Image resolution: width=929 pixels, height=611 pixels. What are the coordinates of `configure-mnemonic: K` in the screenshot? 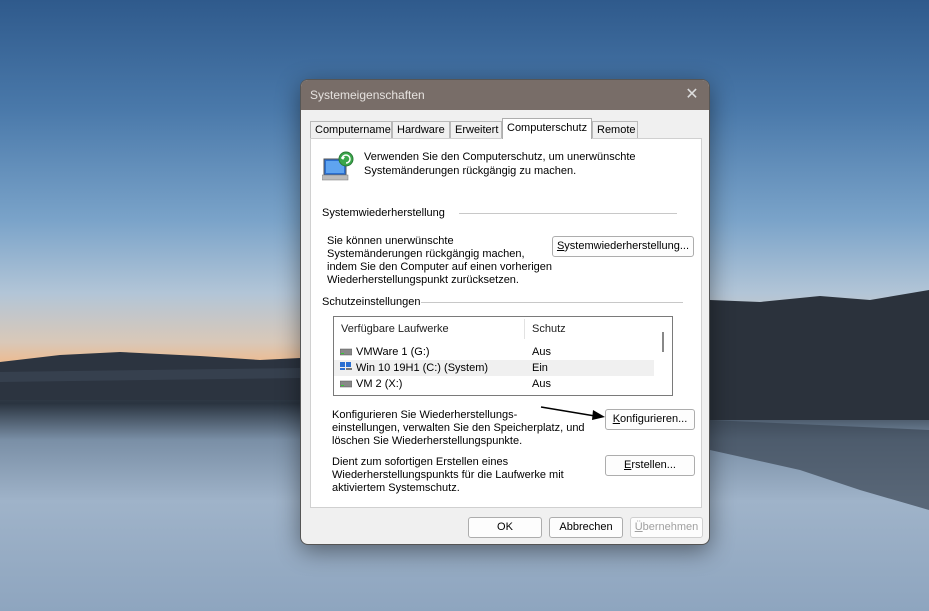 It's located at (616, 419).